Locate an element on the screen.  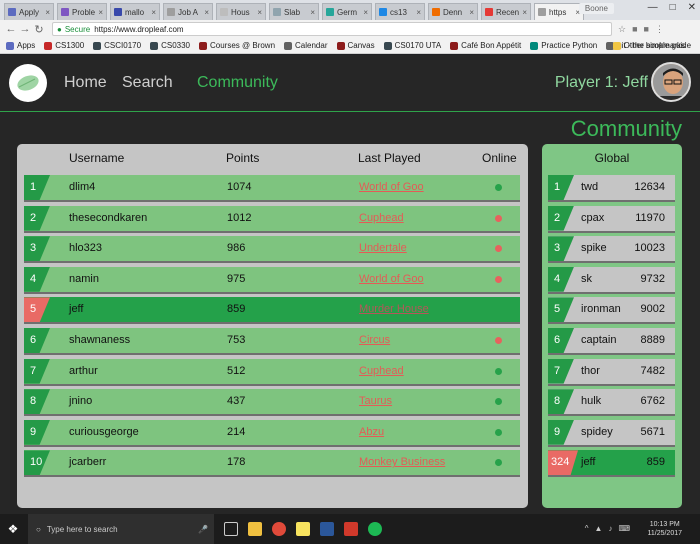
microphone-icon: 🎤 is located at coordinates (203, 529).